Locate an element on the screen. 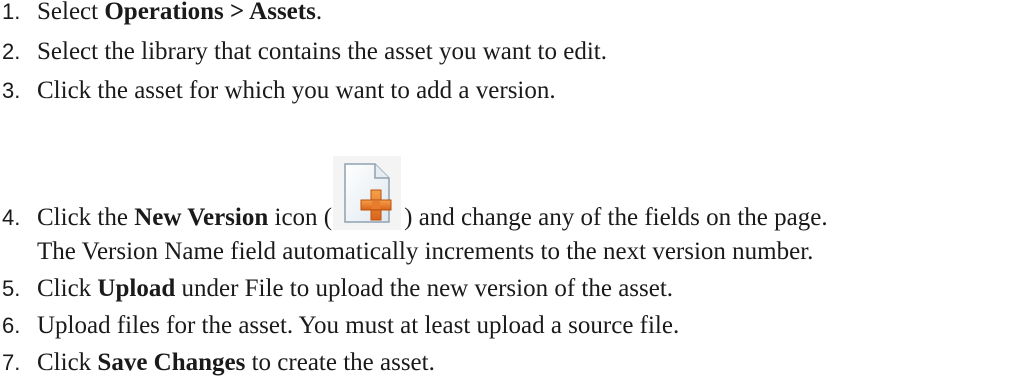 Image resolution: width=1027 pixels, height=378 pixels. step-suffix: . is located at coordinates (319, 12).